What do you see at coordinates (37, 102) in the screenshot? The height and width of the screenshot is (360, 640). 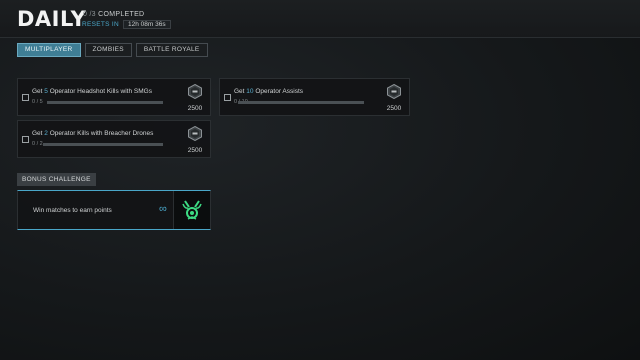 I see `challenge-progress-text: 0 / 5` at bounding box center [37, 102].